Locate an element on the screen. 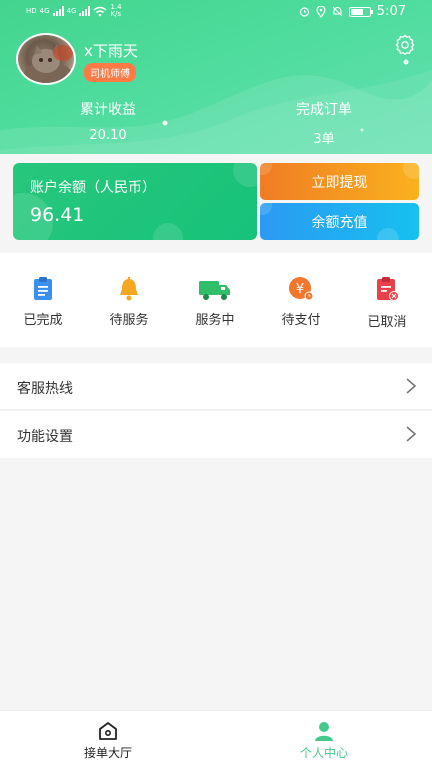 This screenshot has height=768, width=432. order-cancelled: 已取消 is located at coordinates (387, 300).